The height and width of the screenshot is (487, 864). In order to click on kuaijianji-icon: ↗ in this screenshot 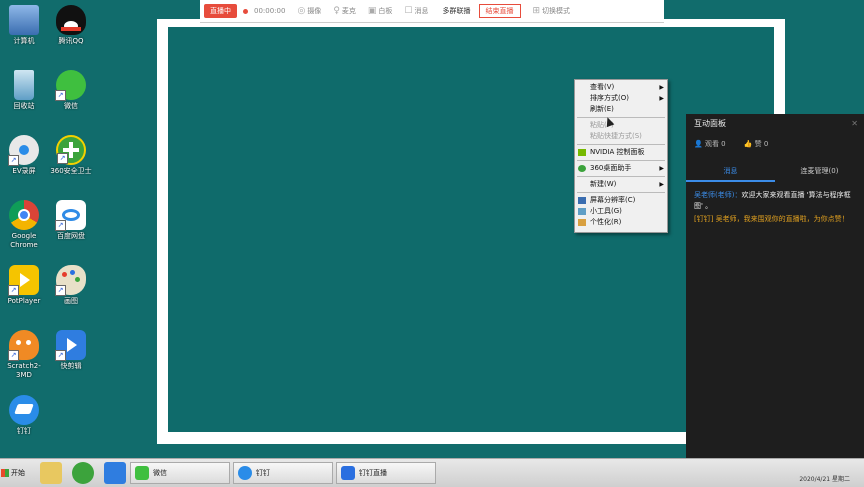, I will do `click(70, 345)`.